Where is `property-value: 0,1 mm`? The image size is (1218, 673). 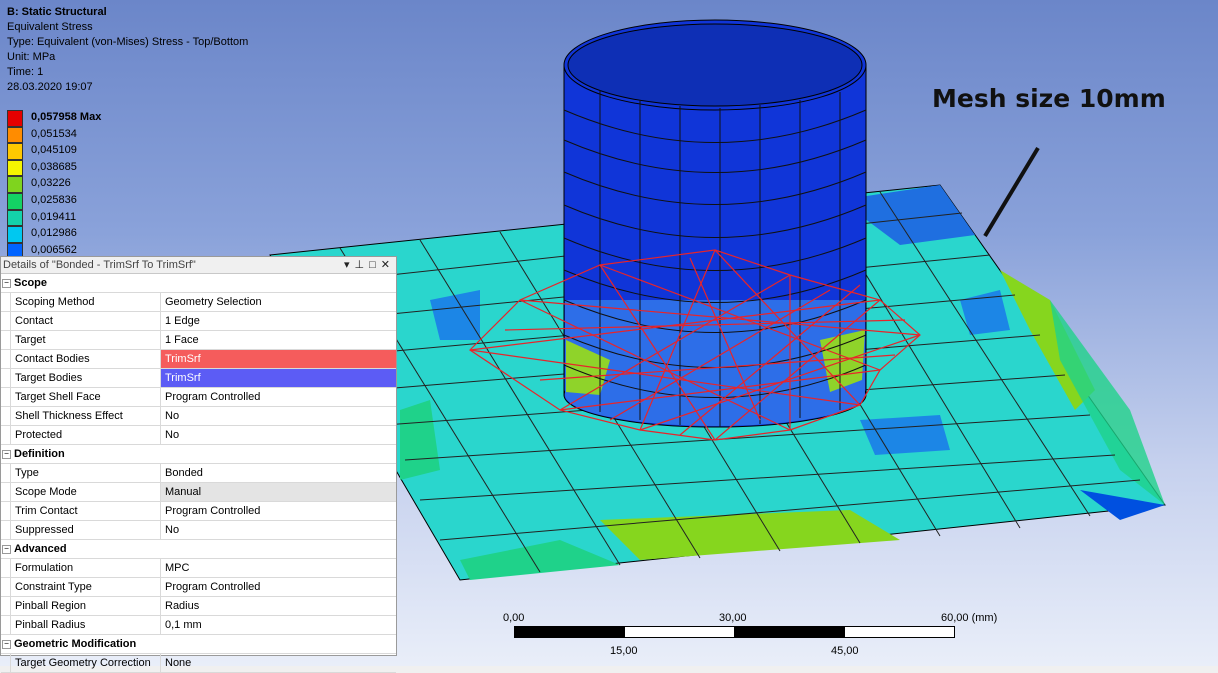
property-value: 0,1 mm is located at coordinates (278, 625).